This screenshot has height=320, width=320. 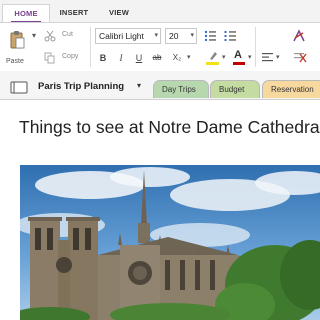 What do you see at coordinates (232, 89) in the screenshot?
I see `section-tab-label: Budget` at bounding box center [232, 89].